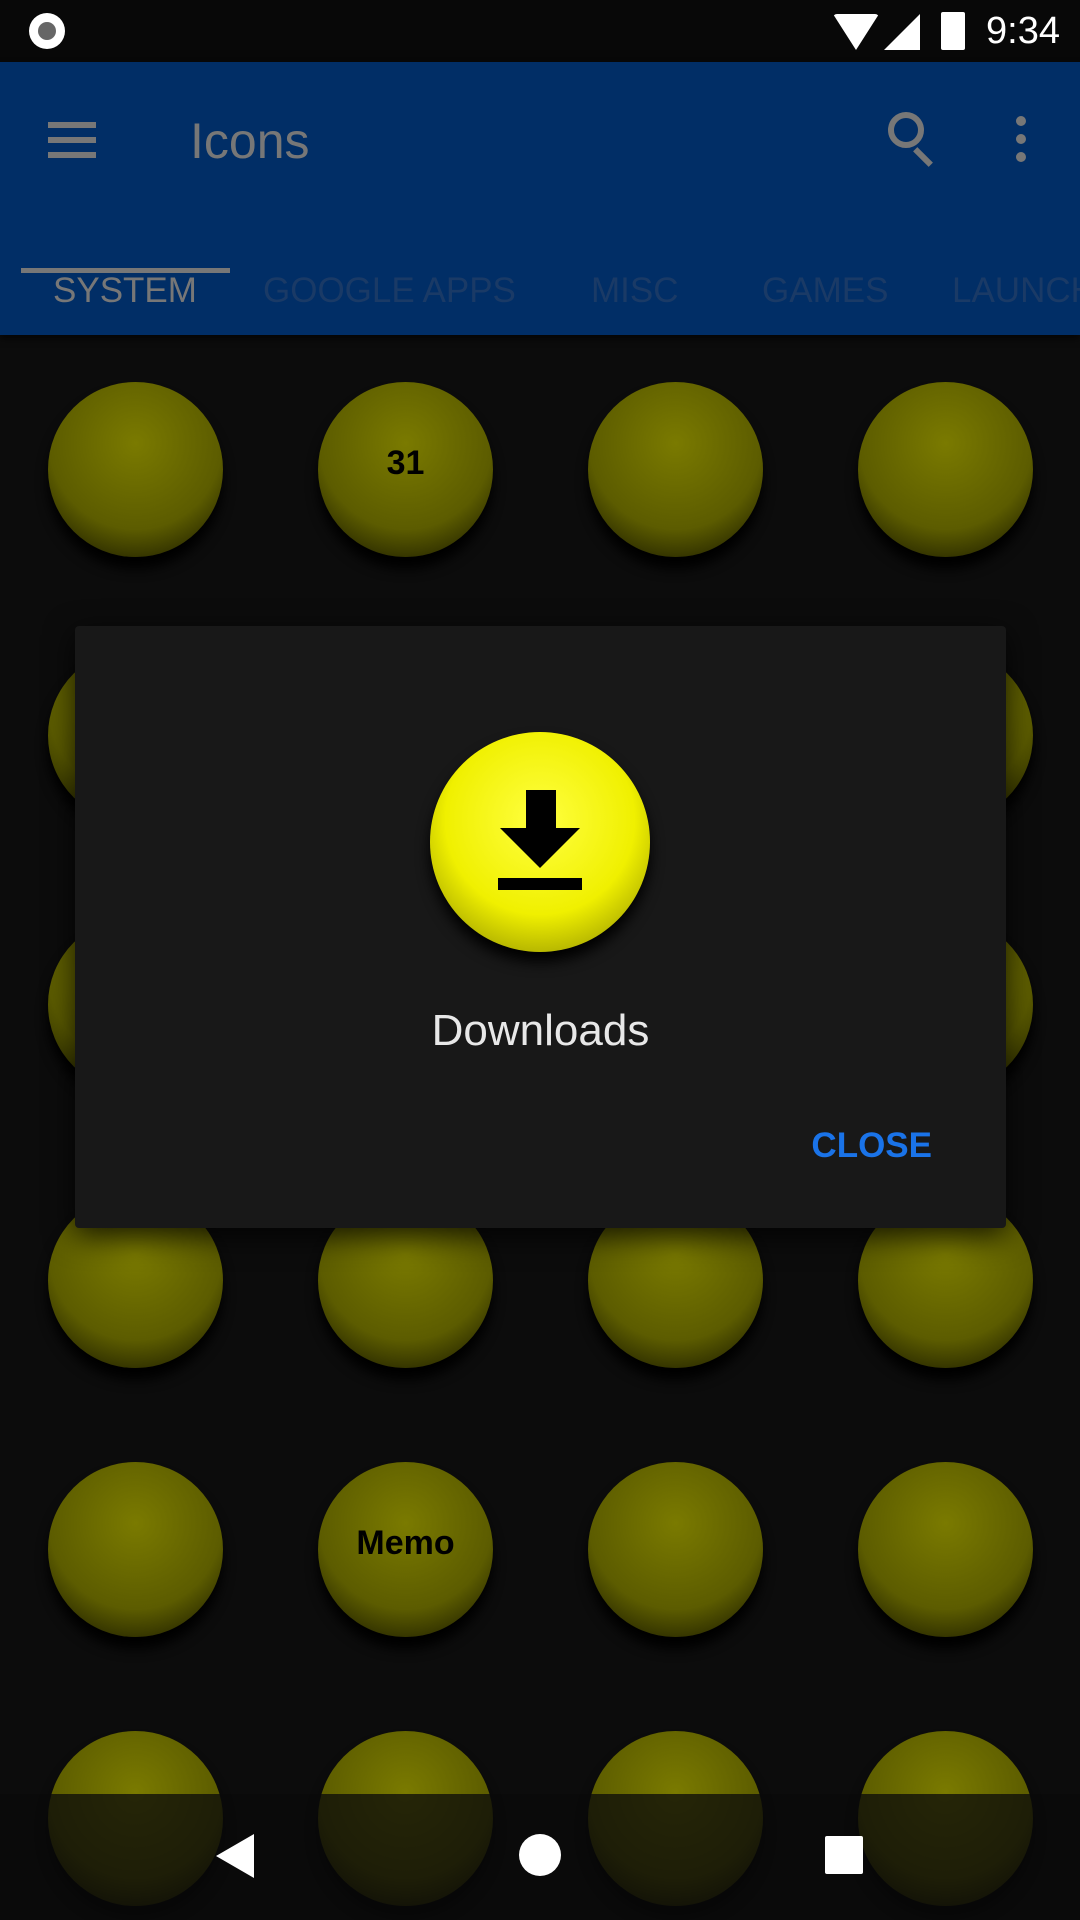 The height and width of the screenshot is (1920, 1080). I want to click on close-button: CLOSE, so click(871, 1146).